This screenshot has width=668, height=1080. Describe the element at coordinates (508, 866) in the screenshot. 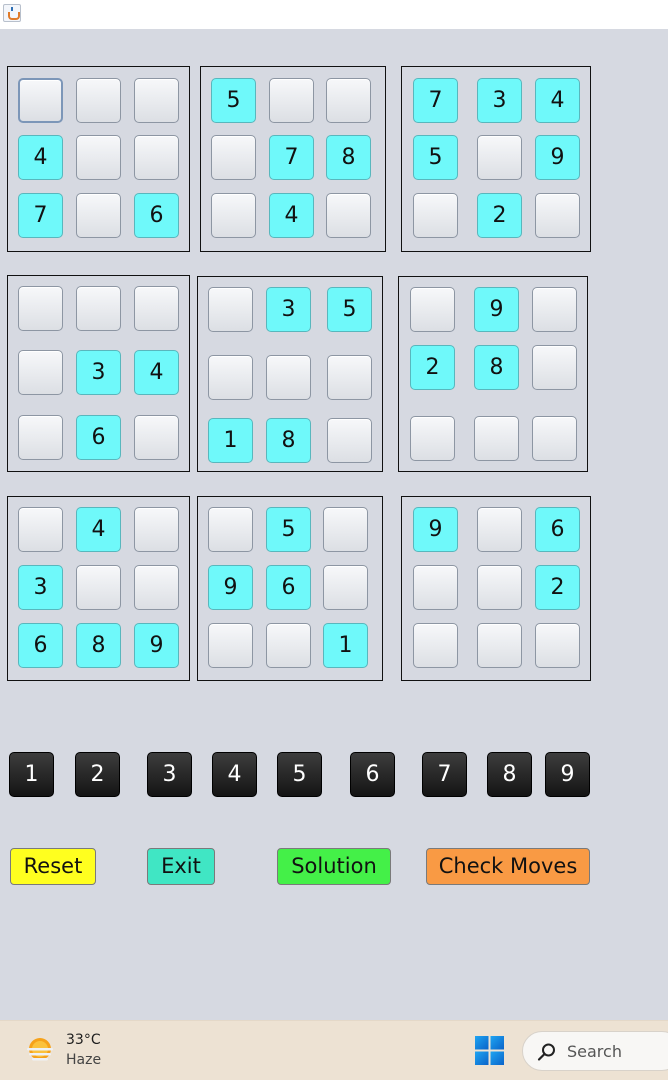

I see `check-moves-button: Check Moves` at that location.